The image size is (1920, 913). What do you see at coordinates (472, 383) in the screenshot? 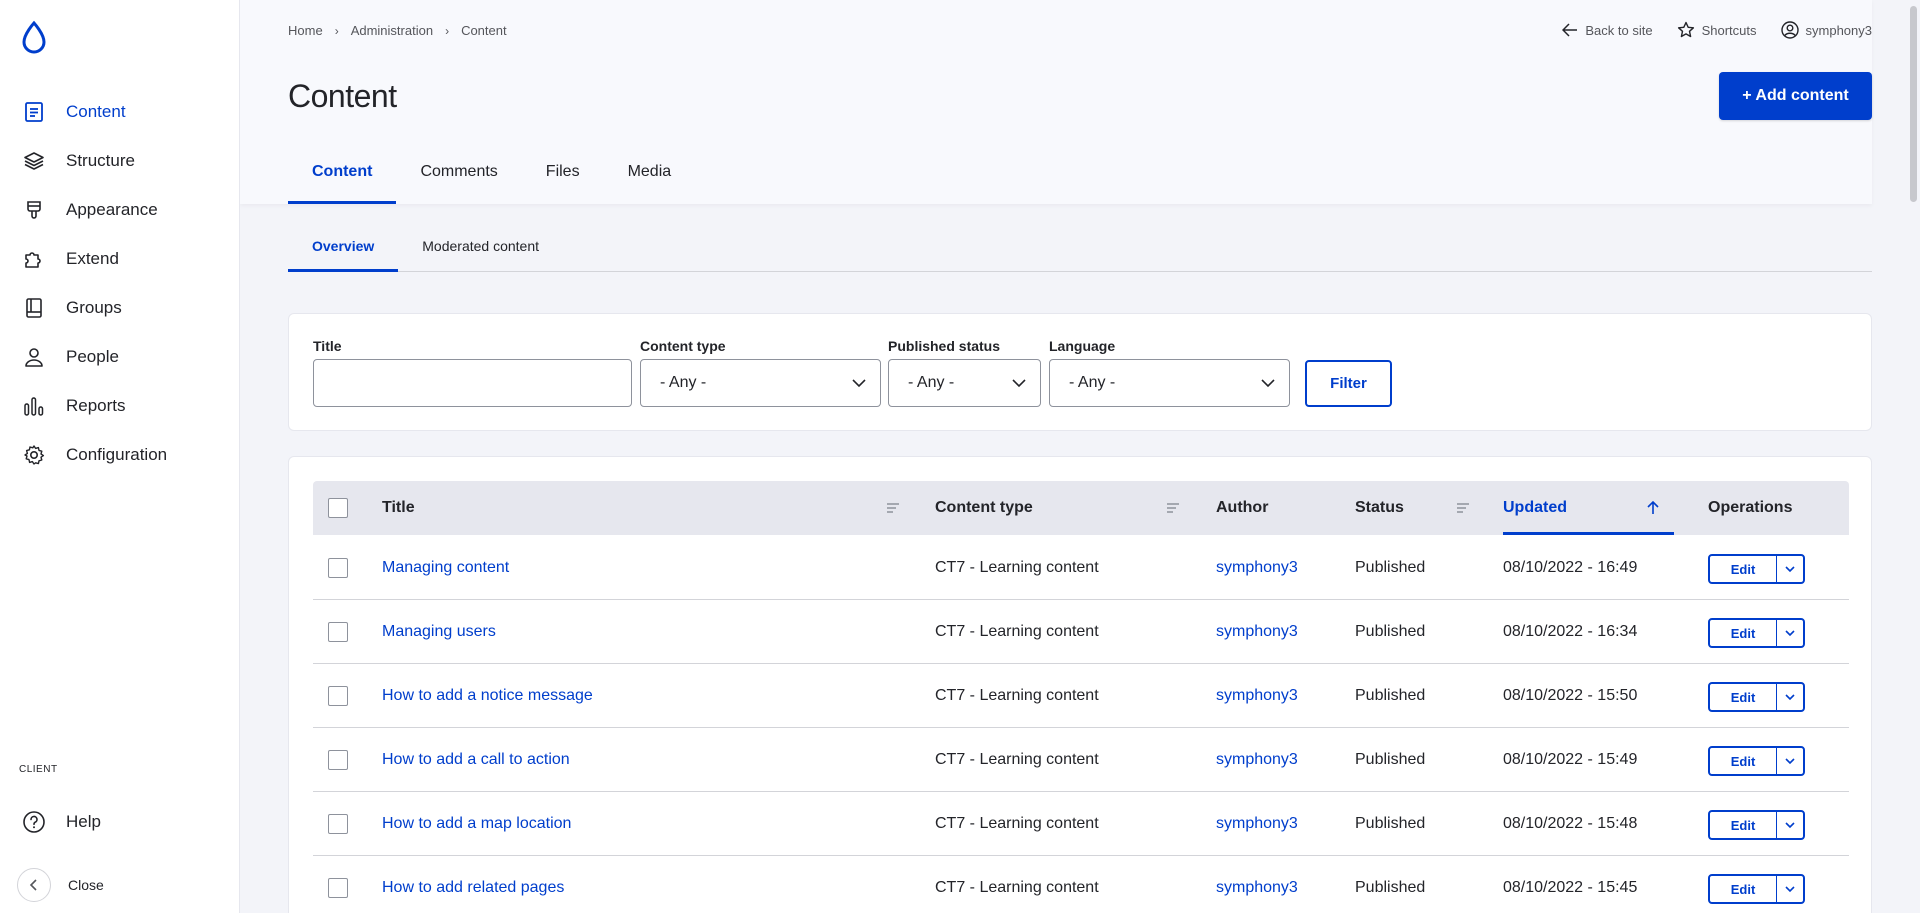
I see `title-filter-input` at bounding box center [472, 383].